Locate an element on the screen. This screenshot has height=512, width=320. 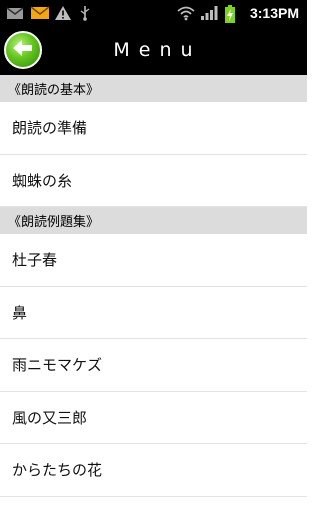
back-arrow-icon is located at coordinates (23, 50).